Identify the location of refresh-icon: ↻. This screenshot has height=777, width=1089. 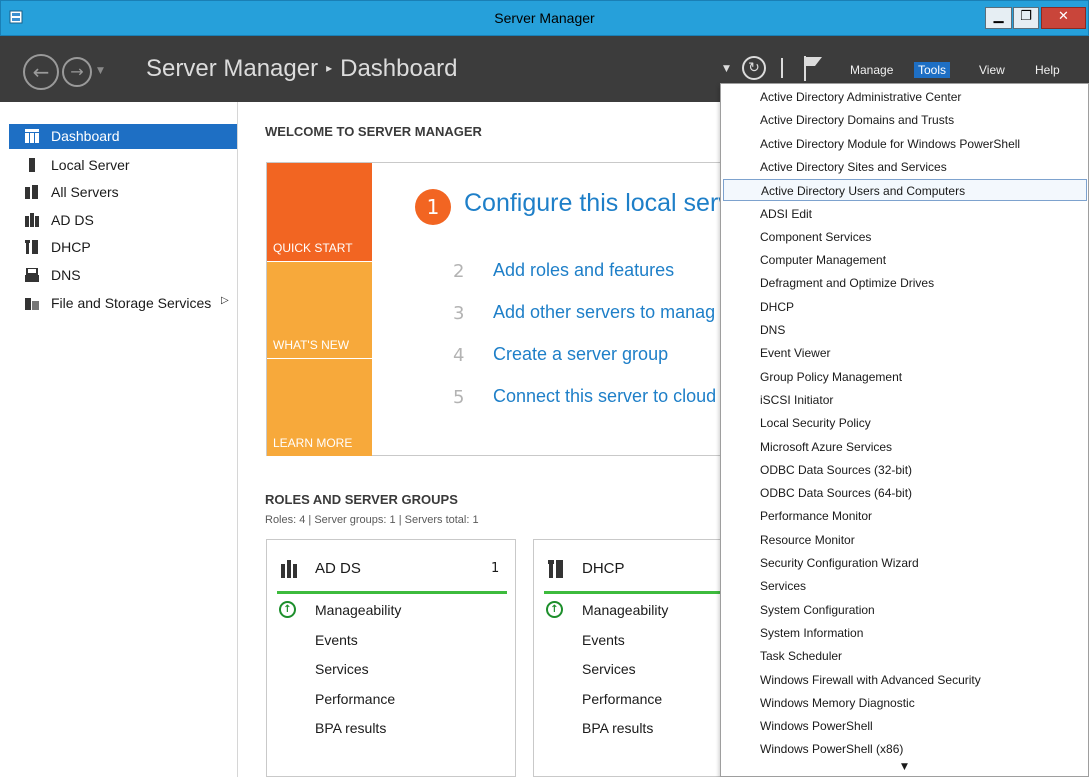
(754, 68).